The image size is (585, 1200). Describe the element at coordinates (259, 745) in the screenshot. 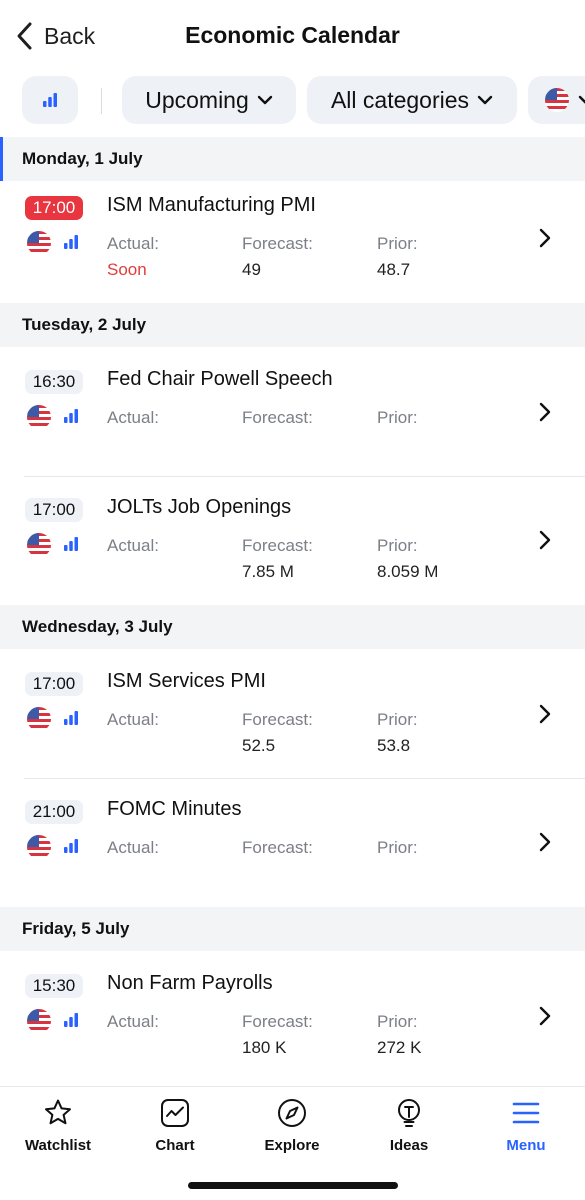

I see `forecast-value: 52.5` at that location.